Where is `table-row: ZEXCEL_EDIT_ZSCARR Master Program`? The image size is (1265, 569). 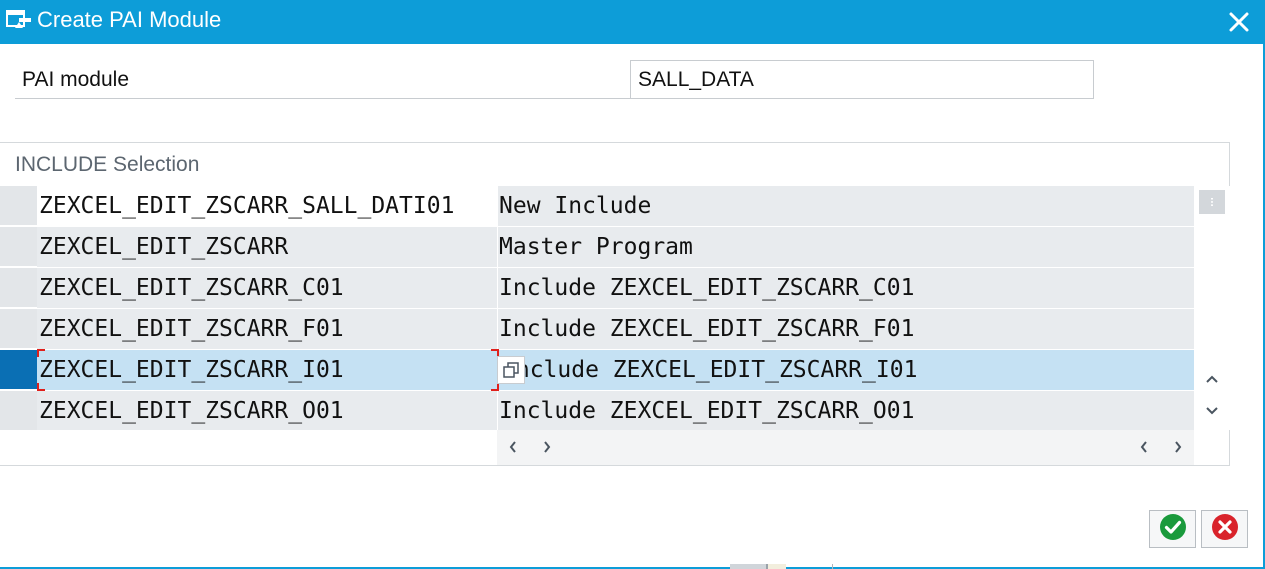
table-row: ZEXCEL_EDIT_ZSCARR Master Program is located at coordinates (597, 247).